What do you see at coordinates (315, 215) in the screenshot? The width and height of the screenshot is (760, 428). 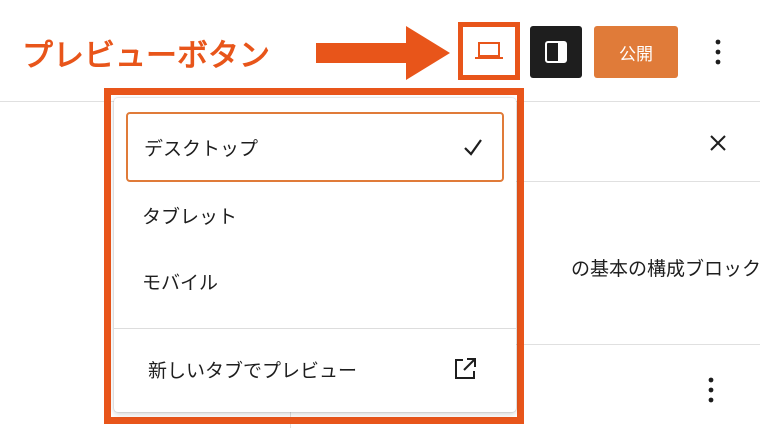 I see `menu-item-tablet: タブレット` at bounding box center [315, 215].